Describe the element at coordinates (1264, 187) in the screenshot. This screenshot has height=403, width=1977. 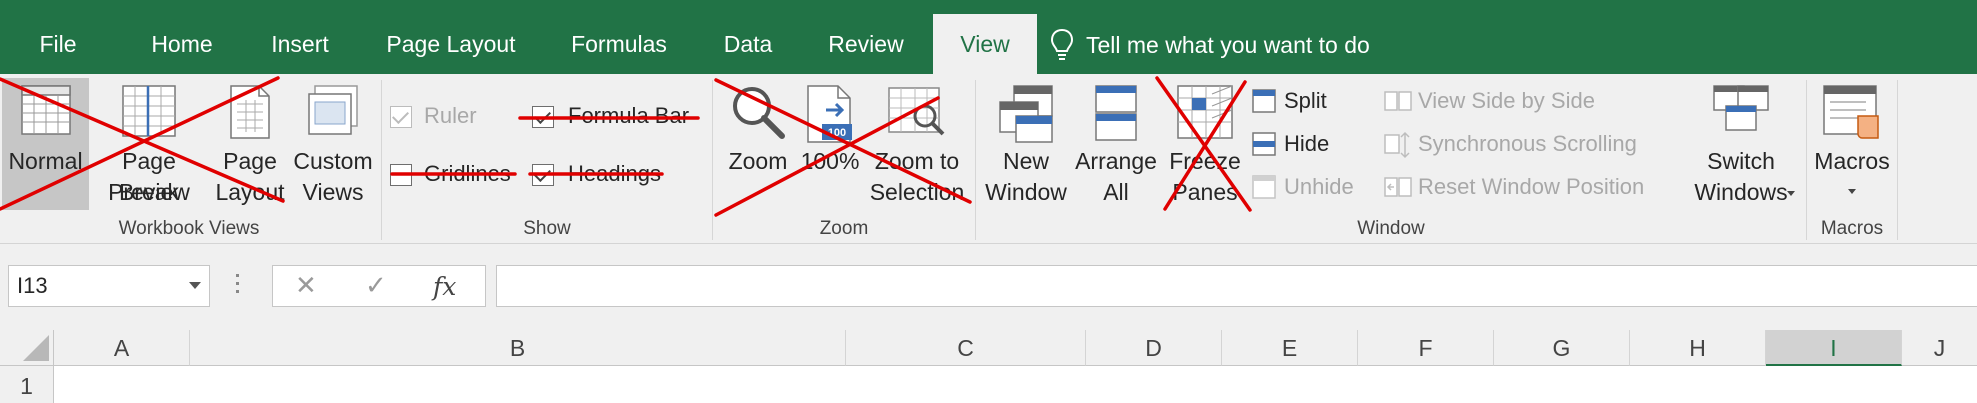
I see `unhide-icon` at that location.